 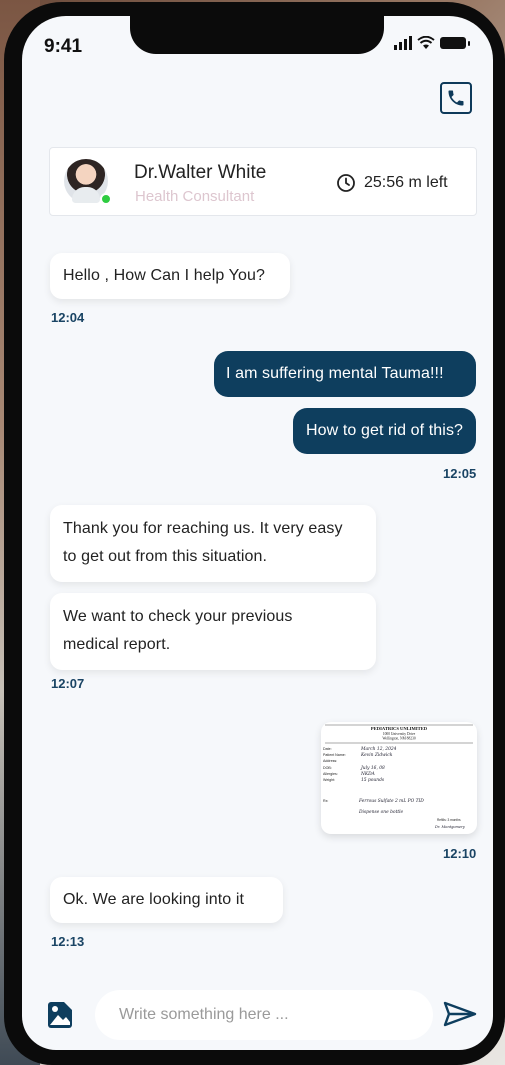 I want to click on message-timestamp: 12:05, so click(x=460, y=473).